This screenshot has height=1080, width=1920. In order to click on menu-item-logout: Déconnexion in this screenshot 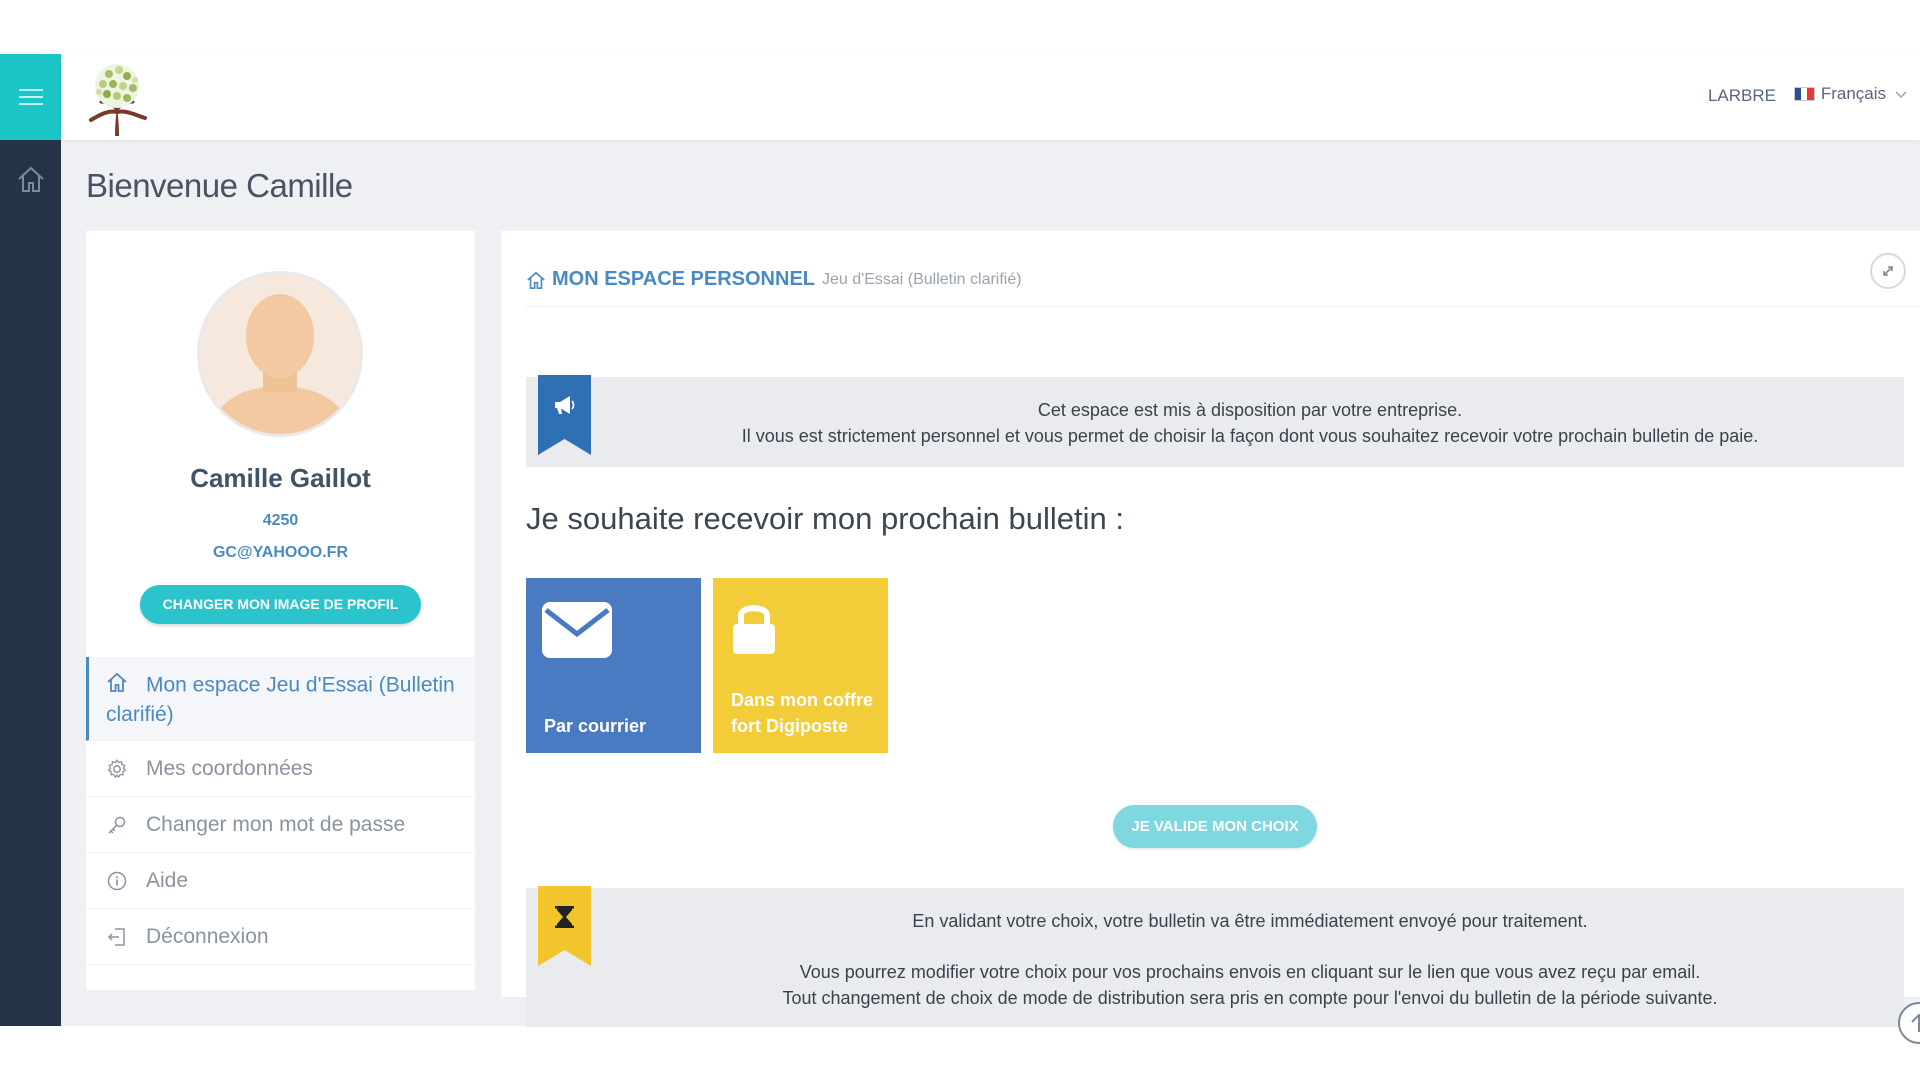, I will do `click(280, 937)`.